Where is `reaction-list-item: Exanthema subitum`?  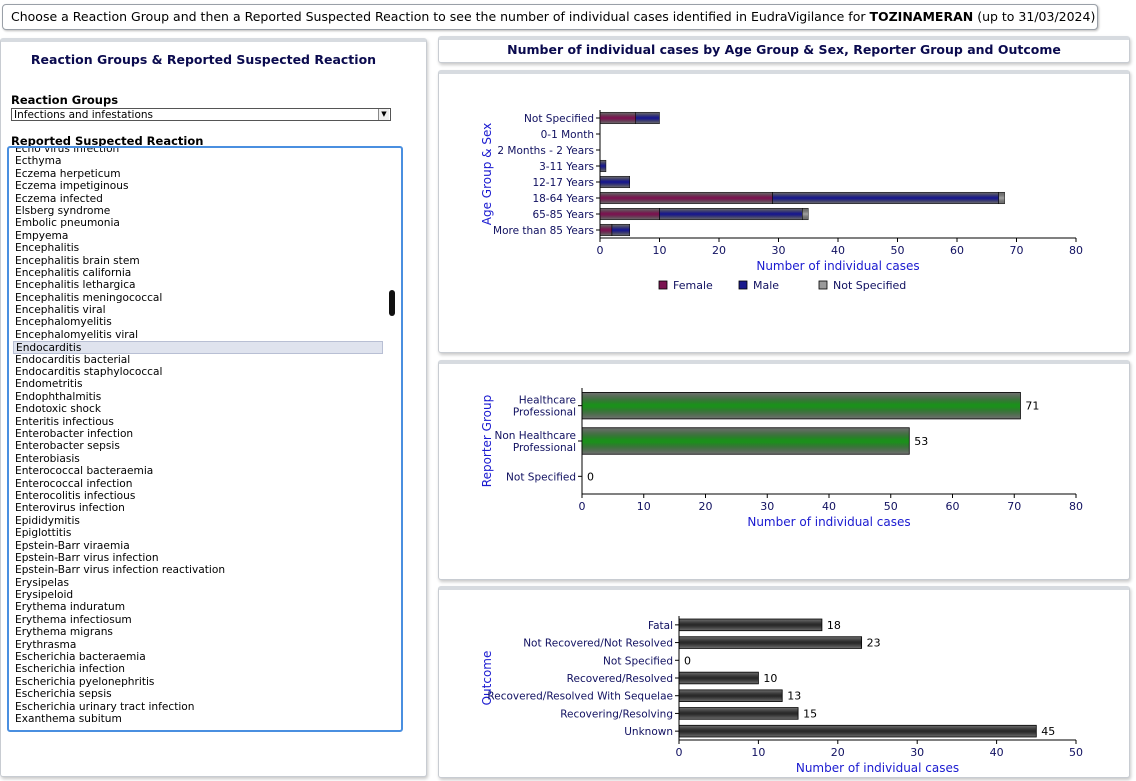 reaction-list-item: Exanthema subitum is located at coordinates (199, 719).